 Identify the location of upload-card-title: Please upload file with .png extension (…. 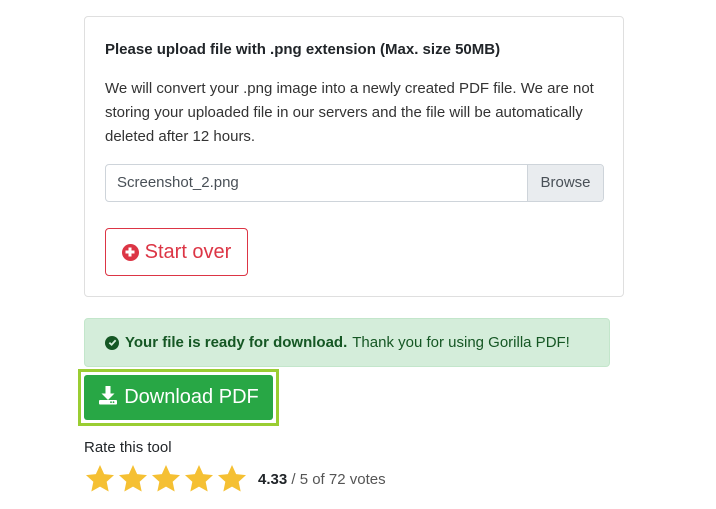
(303, 49).